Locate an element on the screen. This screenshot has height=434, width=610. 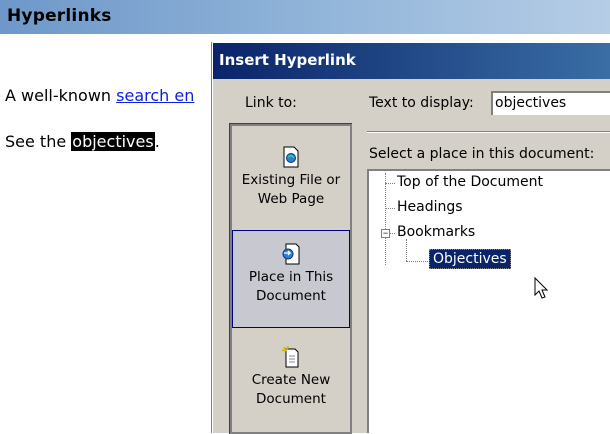
tree-node-bookmarks: Bookmarks is located at coordinates (436, 232).